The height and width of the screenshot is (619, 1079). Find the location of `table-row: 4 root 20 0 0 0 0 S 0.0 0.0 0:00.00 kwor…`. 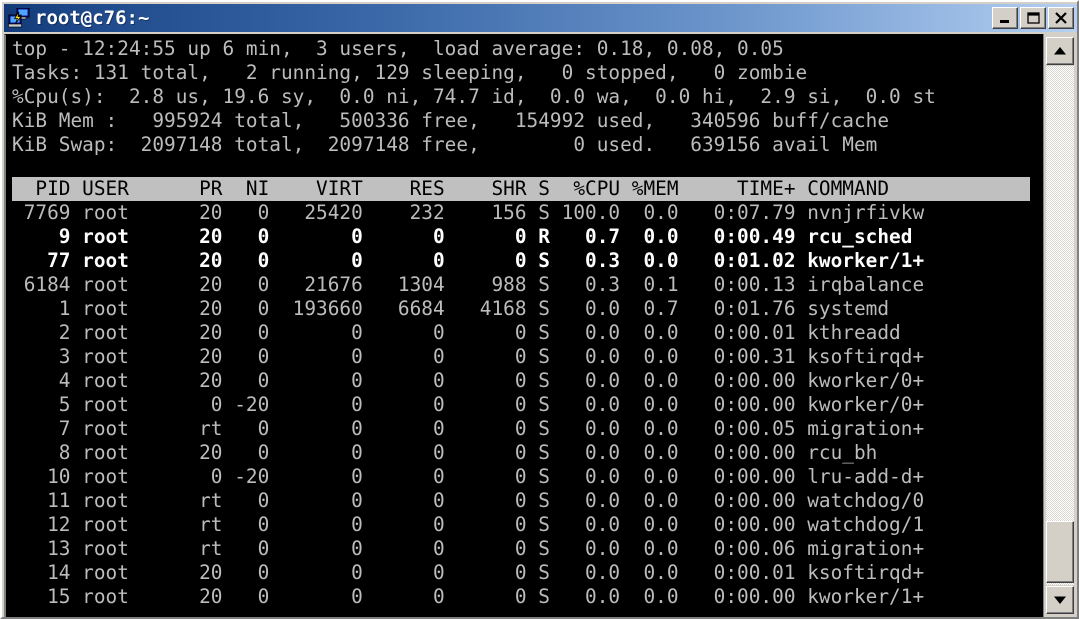

table-row: 4 root 20 0 0 0 0 S 0.0 0.0 0:00.00 kwor… is located at coordinates (526, 381).